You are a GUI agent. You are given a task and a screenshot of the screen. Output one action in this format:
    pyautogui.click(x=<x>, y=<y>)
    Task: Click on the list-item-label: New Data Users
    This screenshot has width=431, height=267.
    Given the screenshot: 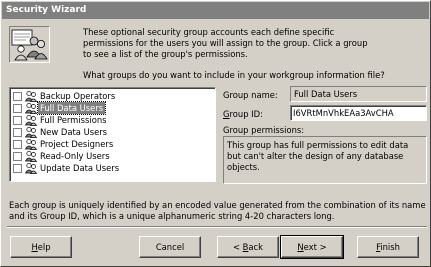 What is the action you would take?
    pyautogui.click(x=74, y=132)
    